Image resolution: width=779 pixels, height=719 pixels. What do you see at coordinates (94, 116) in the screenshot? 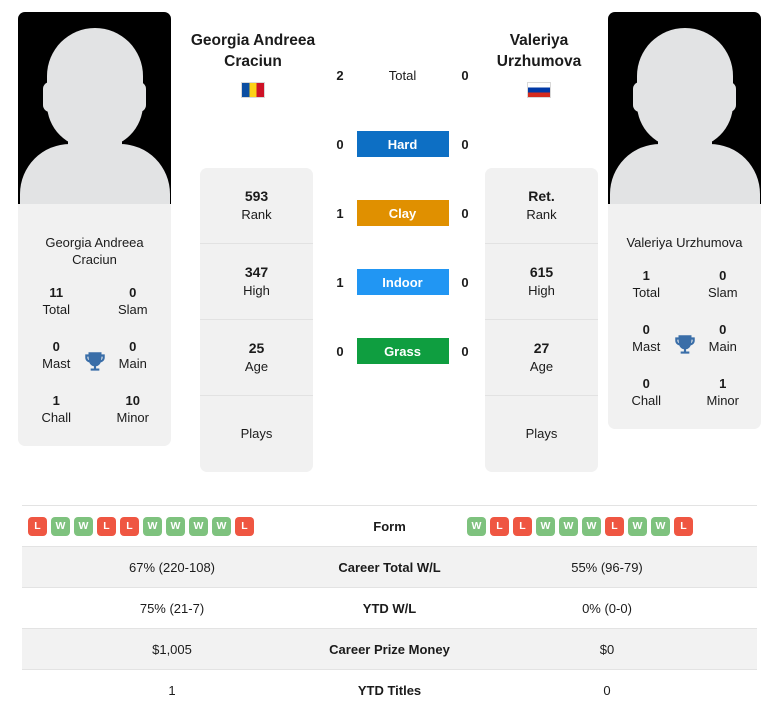
I see `player-photo-left` at bounding box center [94, 116].